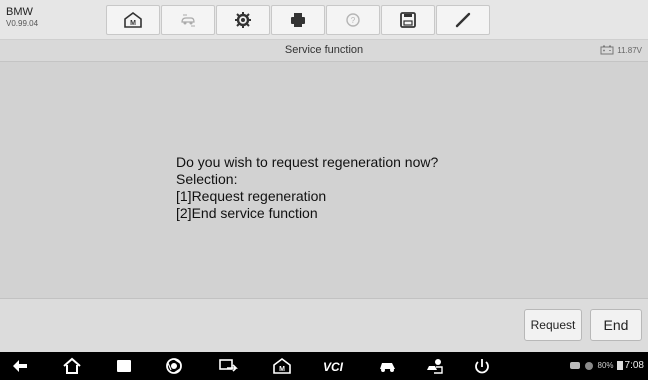  I want to click on browser-icon, so click(174, 366).